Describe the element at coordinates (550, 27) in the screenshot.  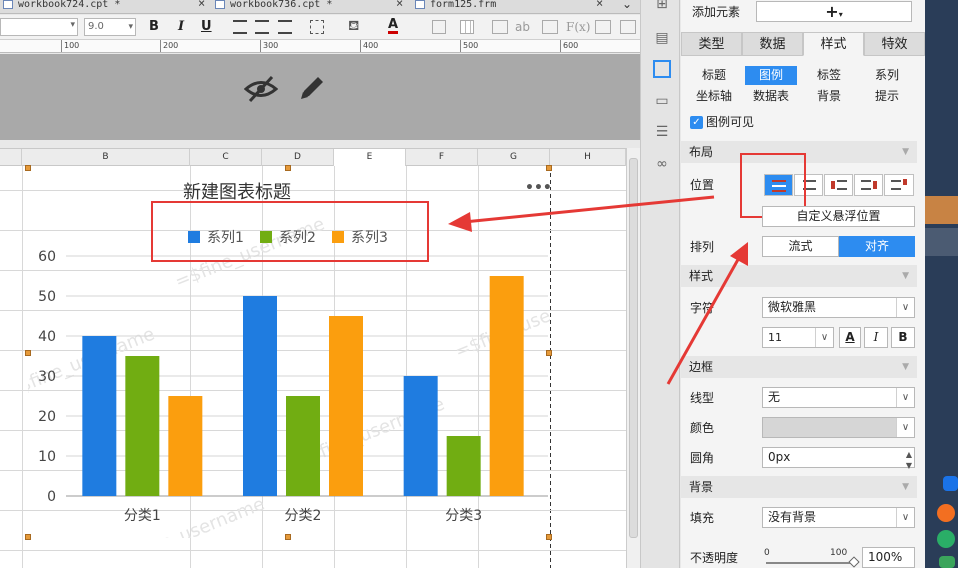
I see `chart-insert-icon` at that location.